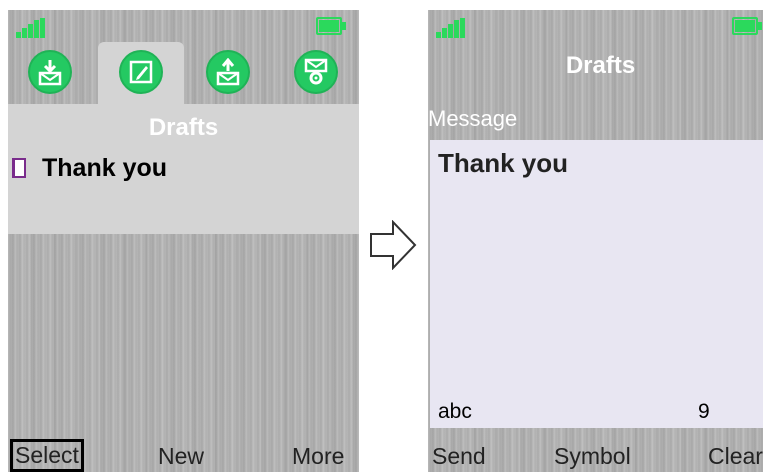 The width and height of the screenshot is (763, 472). What do you see at coordinates (704, 411) in the screenshot?
I see `character-count: 9` at bounding box center [704, 411].